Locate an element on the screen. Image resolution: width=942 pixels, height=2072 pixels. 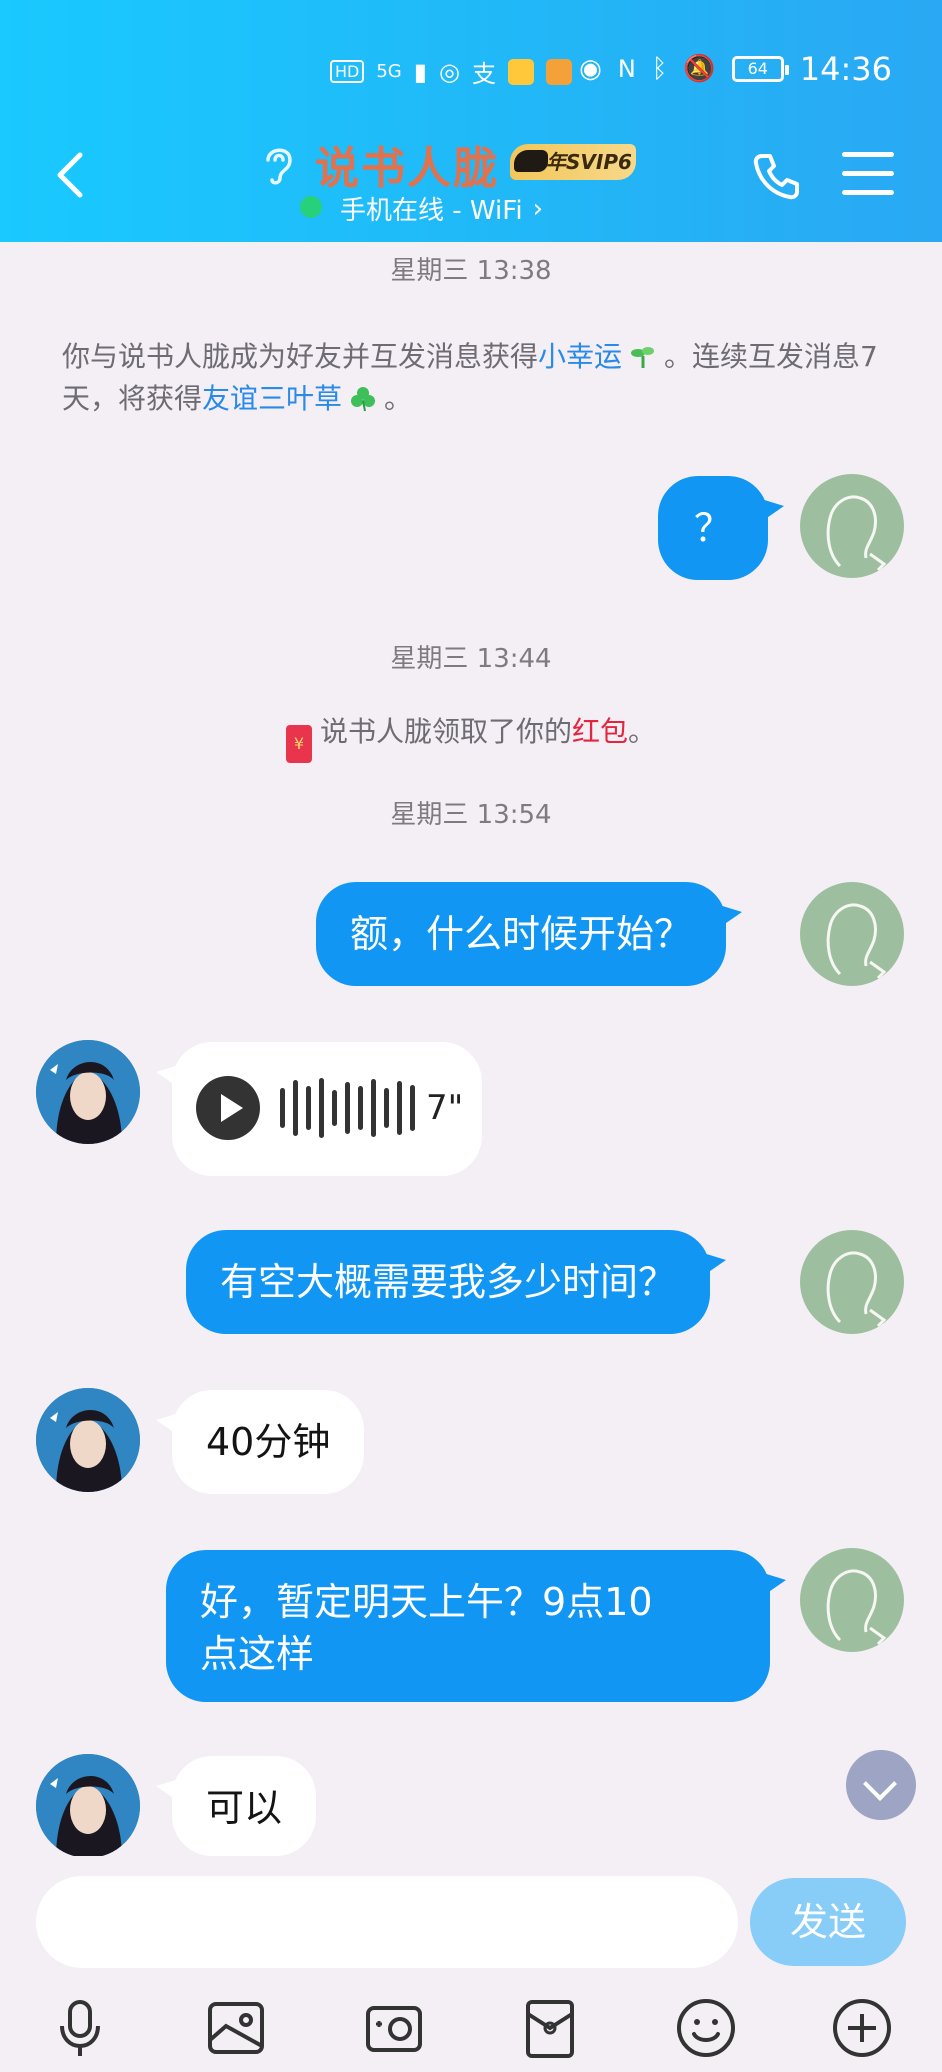
battery-icon: 64 is located at coordinates (760, 69).